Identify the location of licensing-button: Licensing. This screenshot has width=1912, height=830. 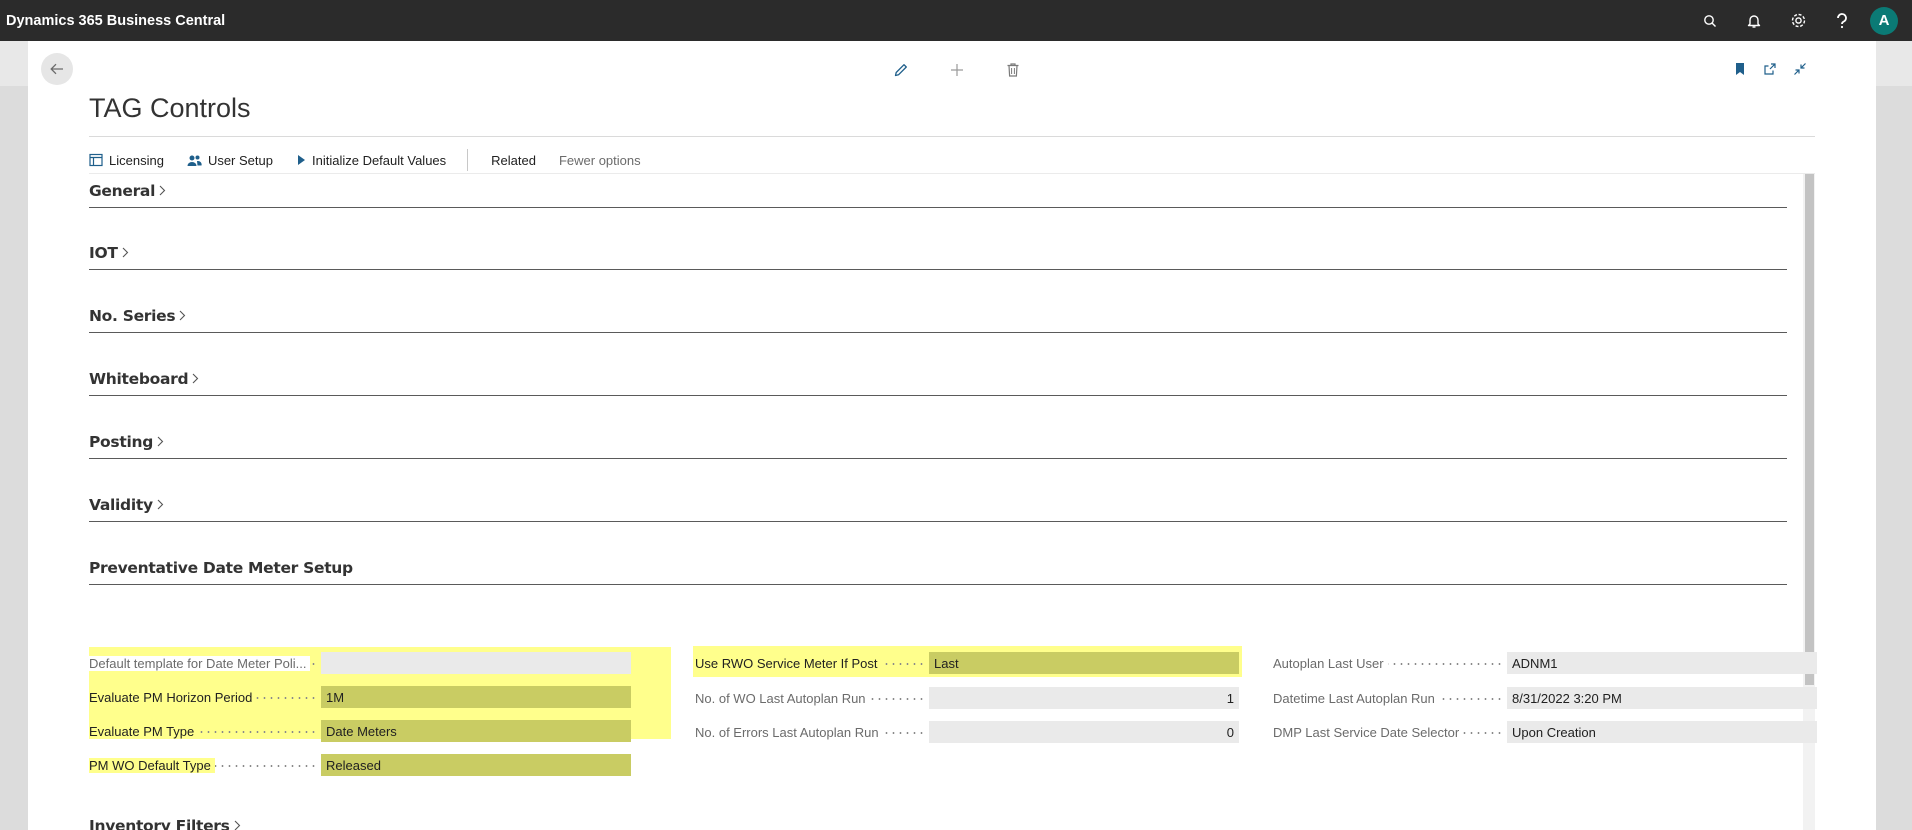
(126, 160).